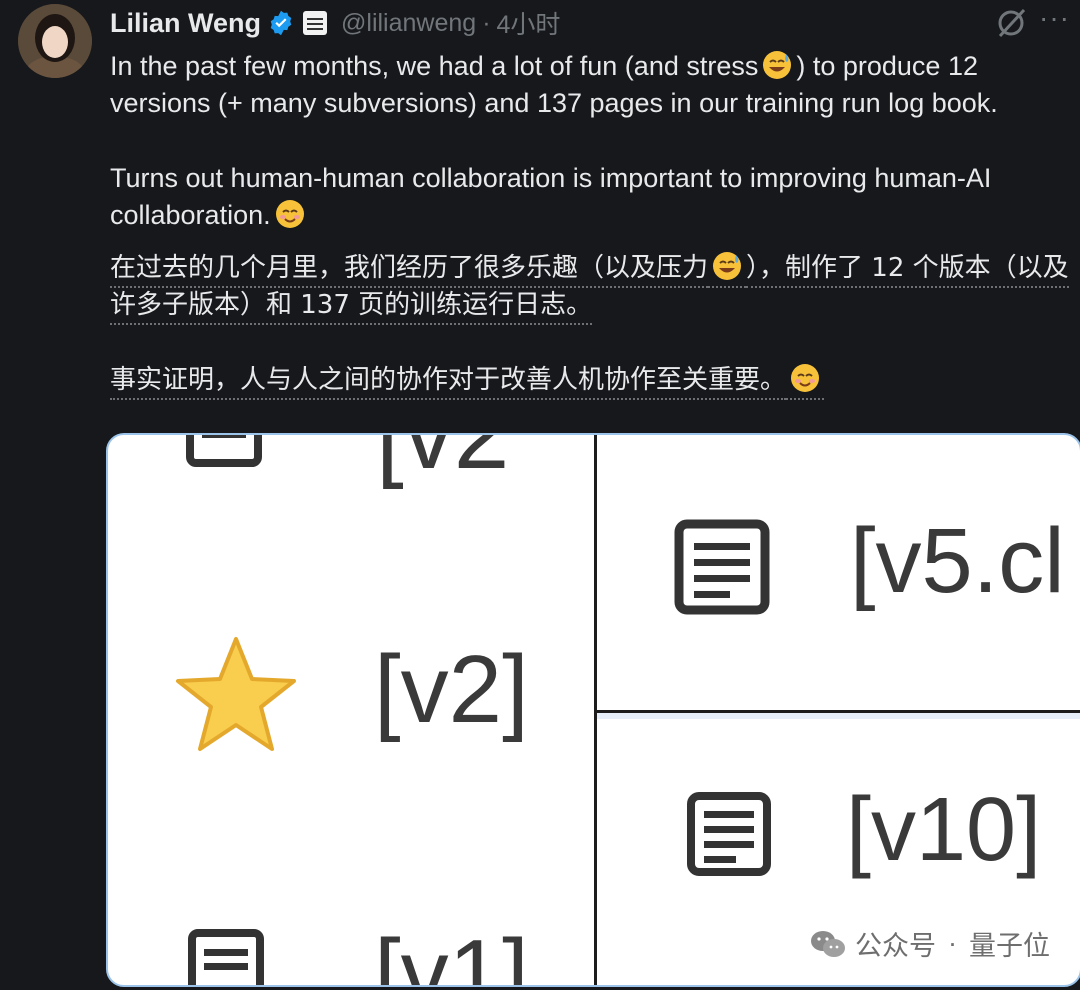 The image size is (1080, 990). Describe the element at coordinates (315, 23) in the screenshot. I see `affiliate-badge-icon` at that location.